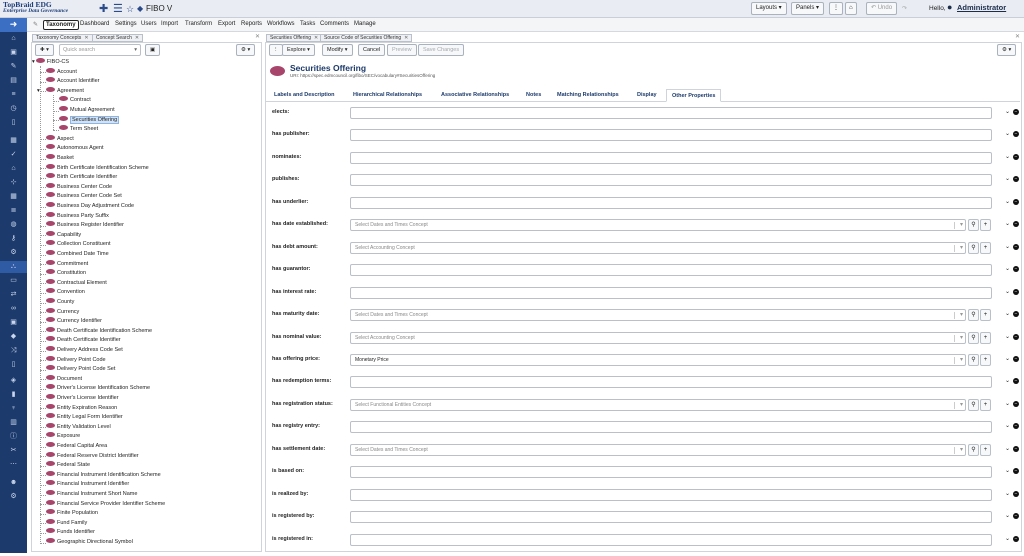 This screenshot has width=1024, height=556. What do you see at coordinates (89, 542) in the screenshot?
I see `tree-node: Geographic Directional Symbol` at bounding box center [89, 542].